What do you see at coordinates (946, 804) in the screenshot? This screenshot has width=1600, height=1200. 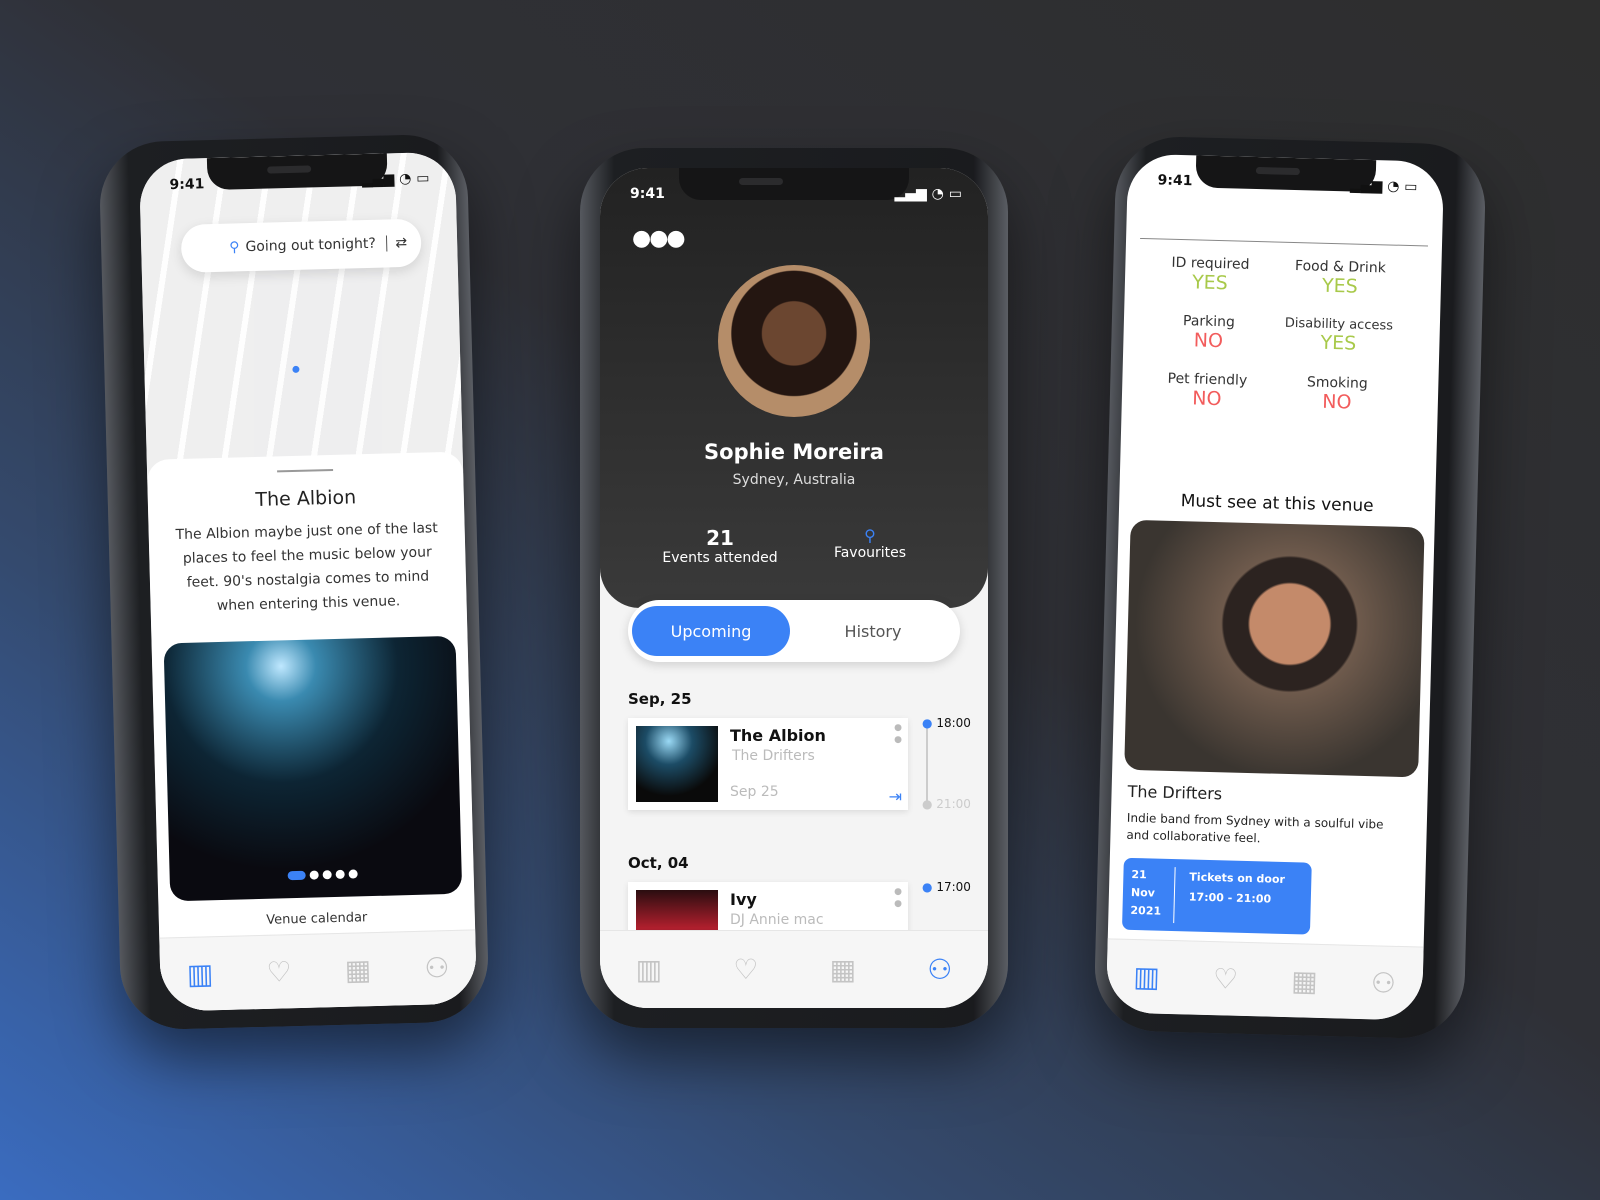 I see `time-end: ● 21:00` at bounding box center [946, 804].